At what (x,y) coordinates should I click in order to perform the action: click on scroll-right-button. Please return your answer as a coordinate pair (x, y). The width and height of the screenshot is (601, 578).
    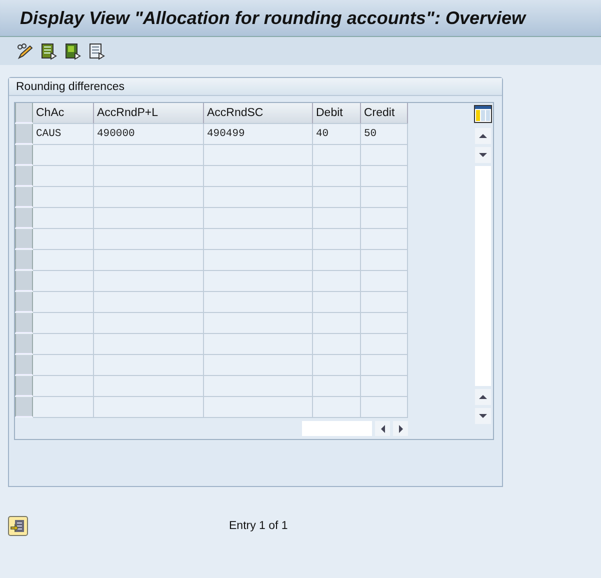
    Looking at the image, I should click on (400, 428).